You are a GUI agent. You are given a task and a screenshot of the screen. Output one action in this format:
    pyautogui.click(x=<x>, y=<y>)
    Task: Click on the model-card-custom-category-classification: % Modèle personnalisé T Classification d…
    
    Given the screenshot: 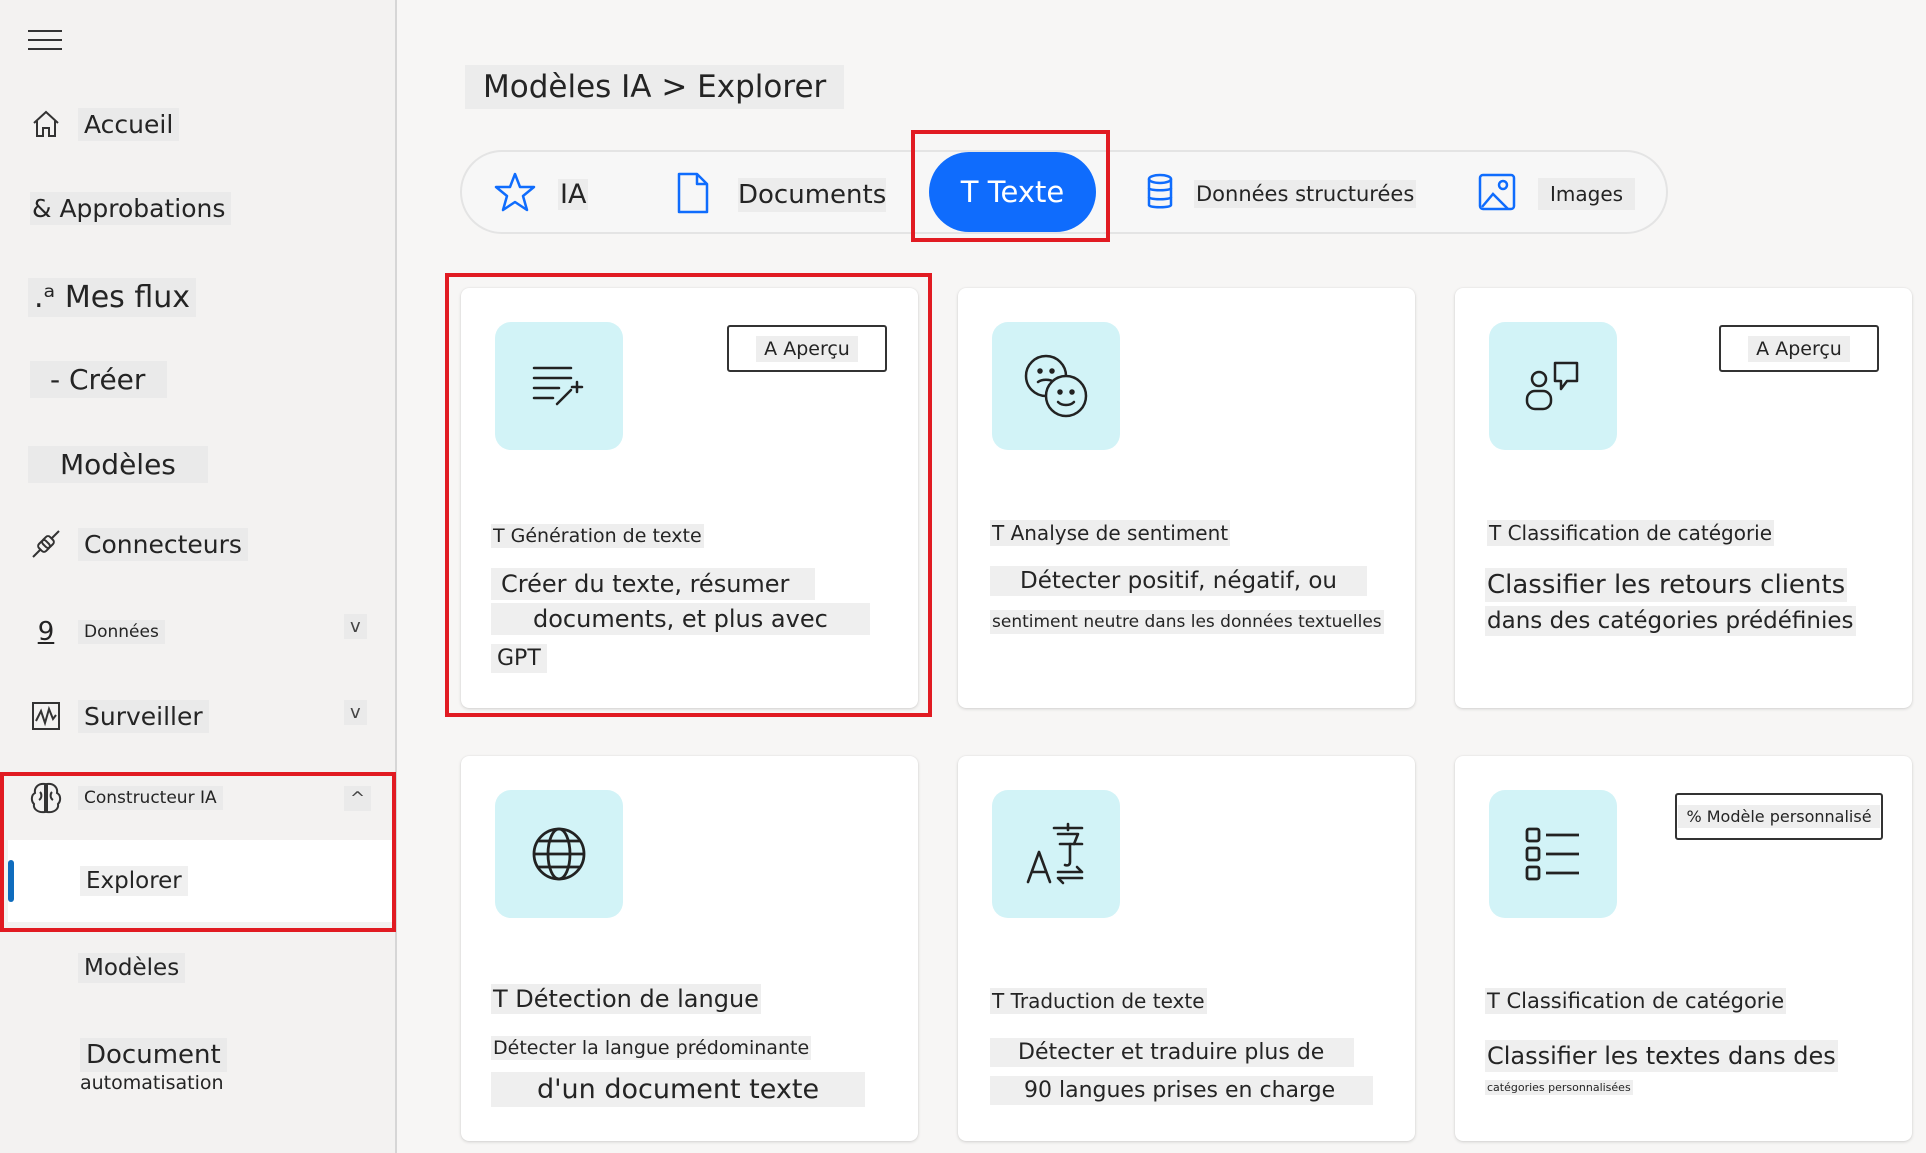 What is the action you would take?
    pyautogui.click(x=1683, y=948)
    